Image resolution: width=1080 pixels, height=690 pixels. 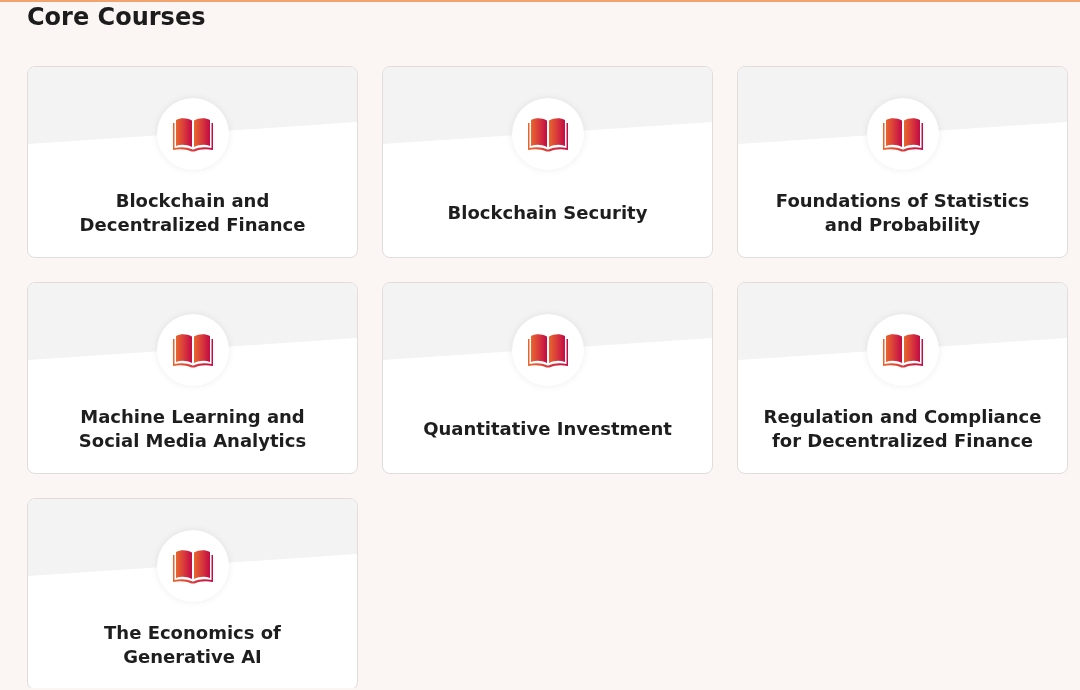 I want to click on course-card: Regulation and Compliance for Decentralized Finance, so click(x=902, y=378).